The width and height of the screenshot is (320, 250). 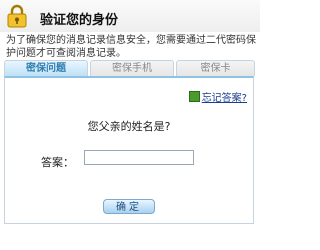 I want to click on confirm-button: 确定, so click(x=129, y=206).